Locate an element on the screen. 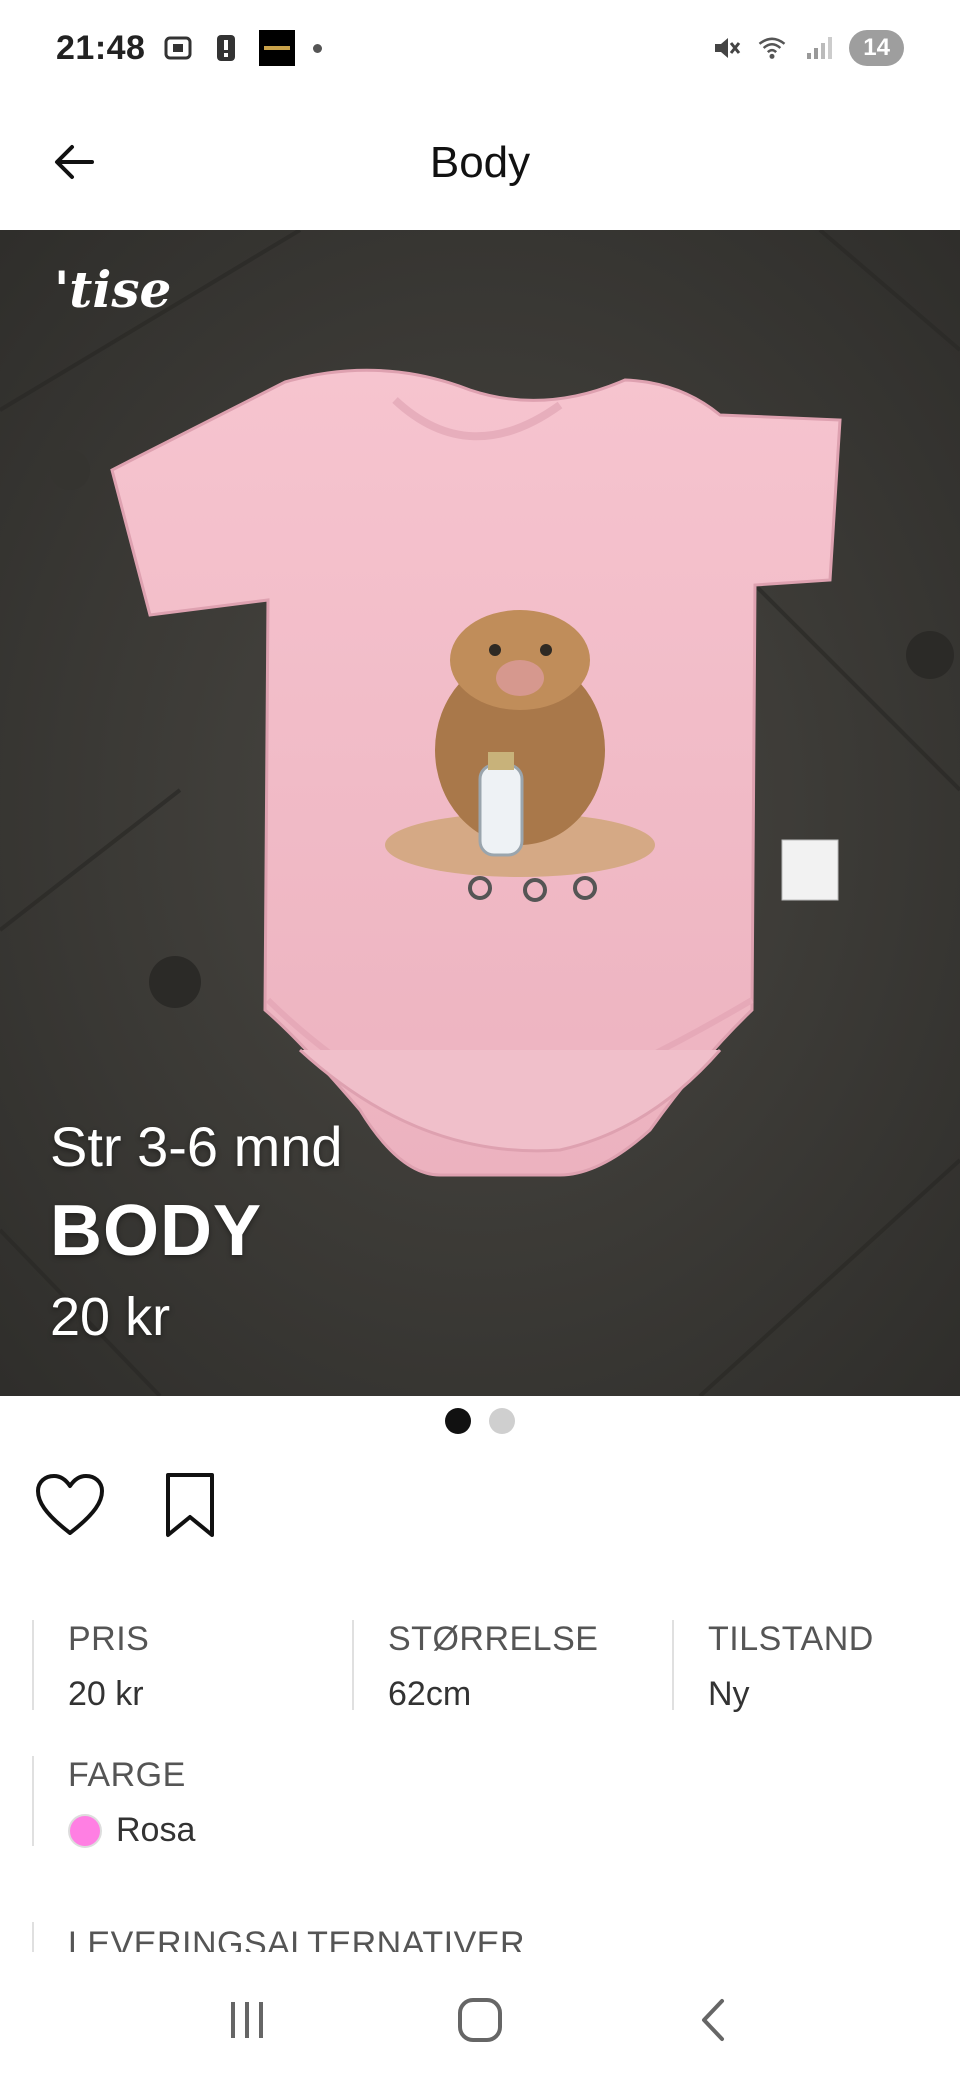 The width and height of the screenshot is (960, 2080). arrow-left-icon is located at coordinates (74, 162).